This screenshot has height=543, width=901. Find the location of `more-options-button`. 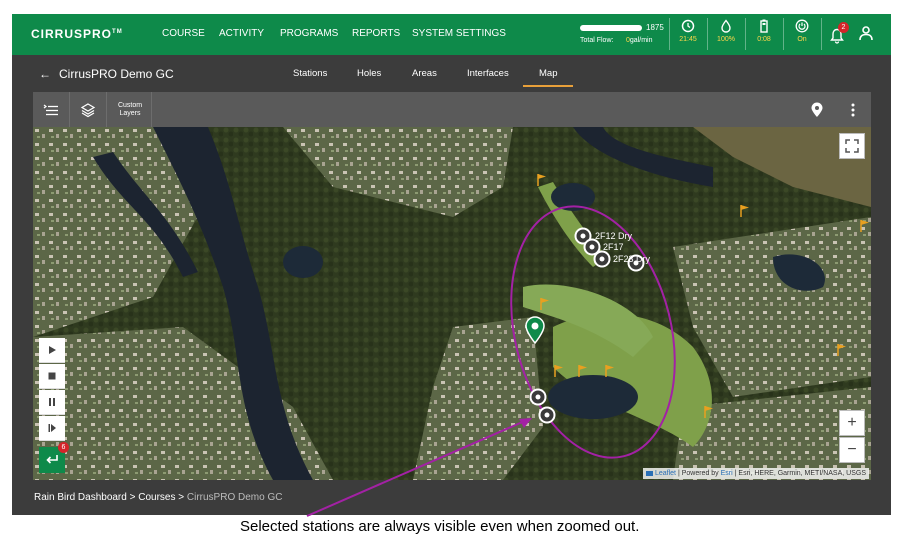

more-options-button is located at coordinates (853, 109).